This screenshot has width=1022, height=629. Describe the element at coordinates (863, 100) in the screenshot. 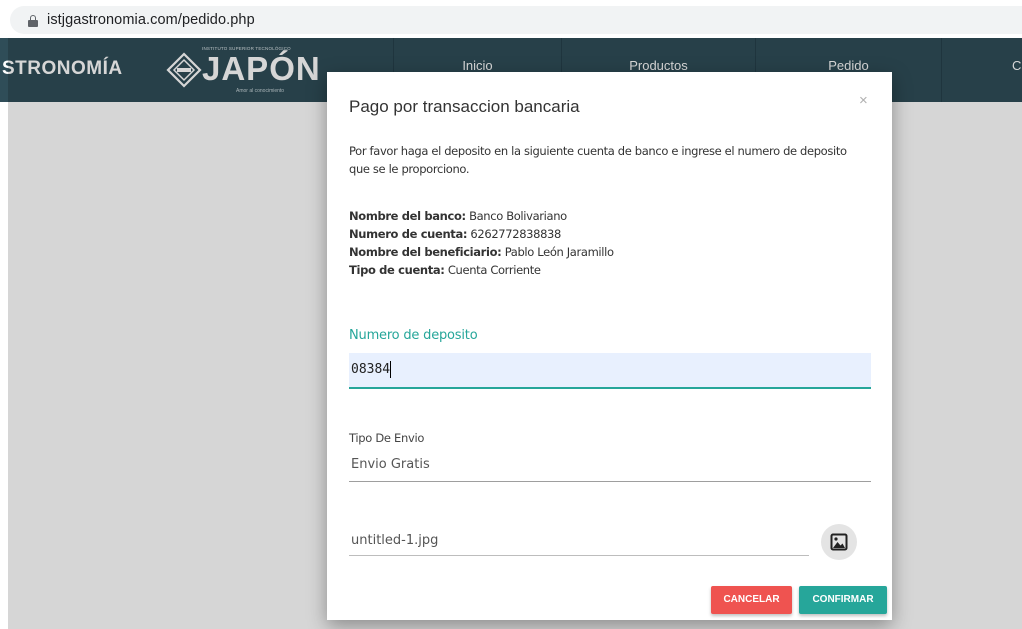

I see `close-icon: ×` at that location.